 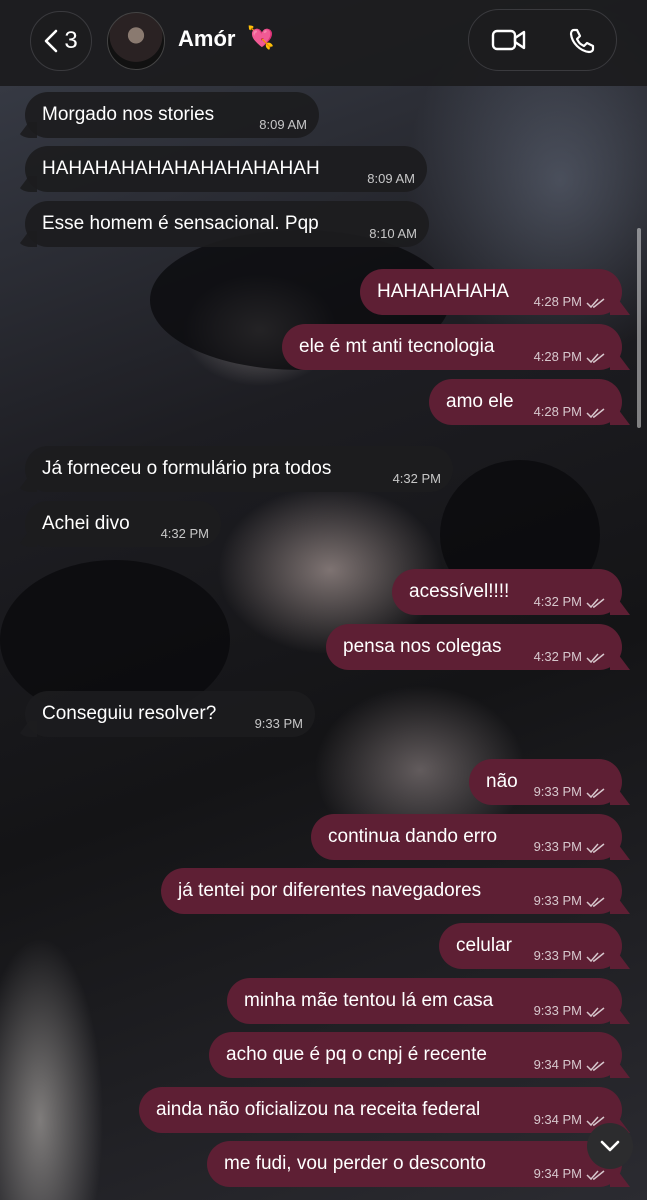 What do you see at coordinates (181, 168) in the screenshot?
I see `message-text: HAHAHAHAHAHAHAHAHAHAH` at bounding box center [181, 168].